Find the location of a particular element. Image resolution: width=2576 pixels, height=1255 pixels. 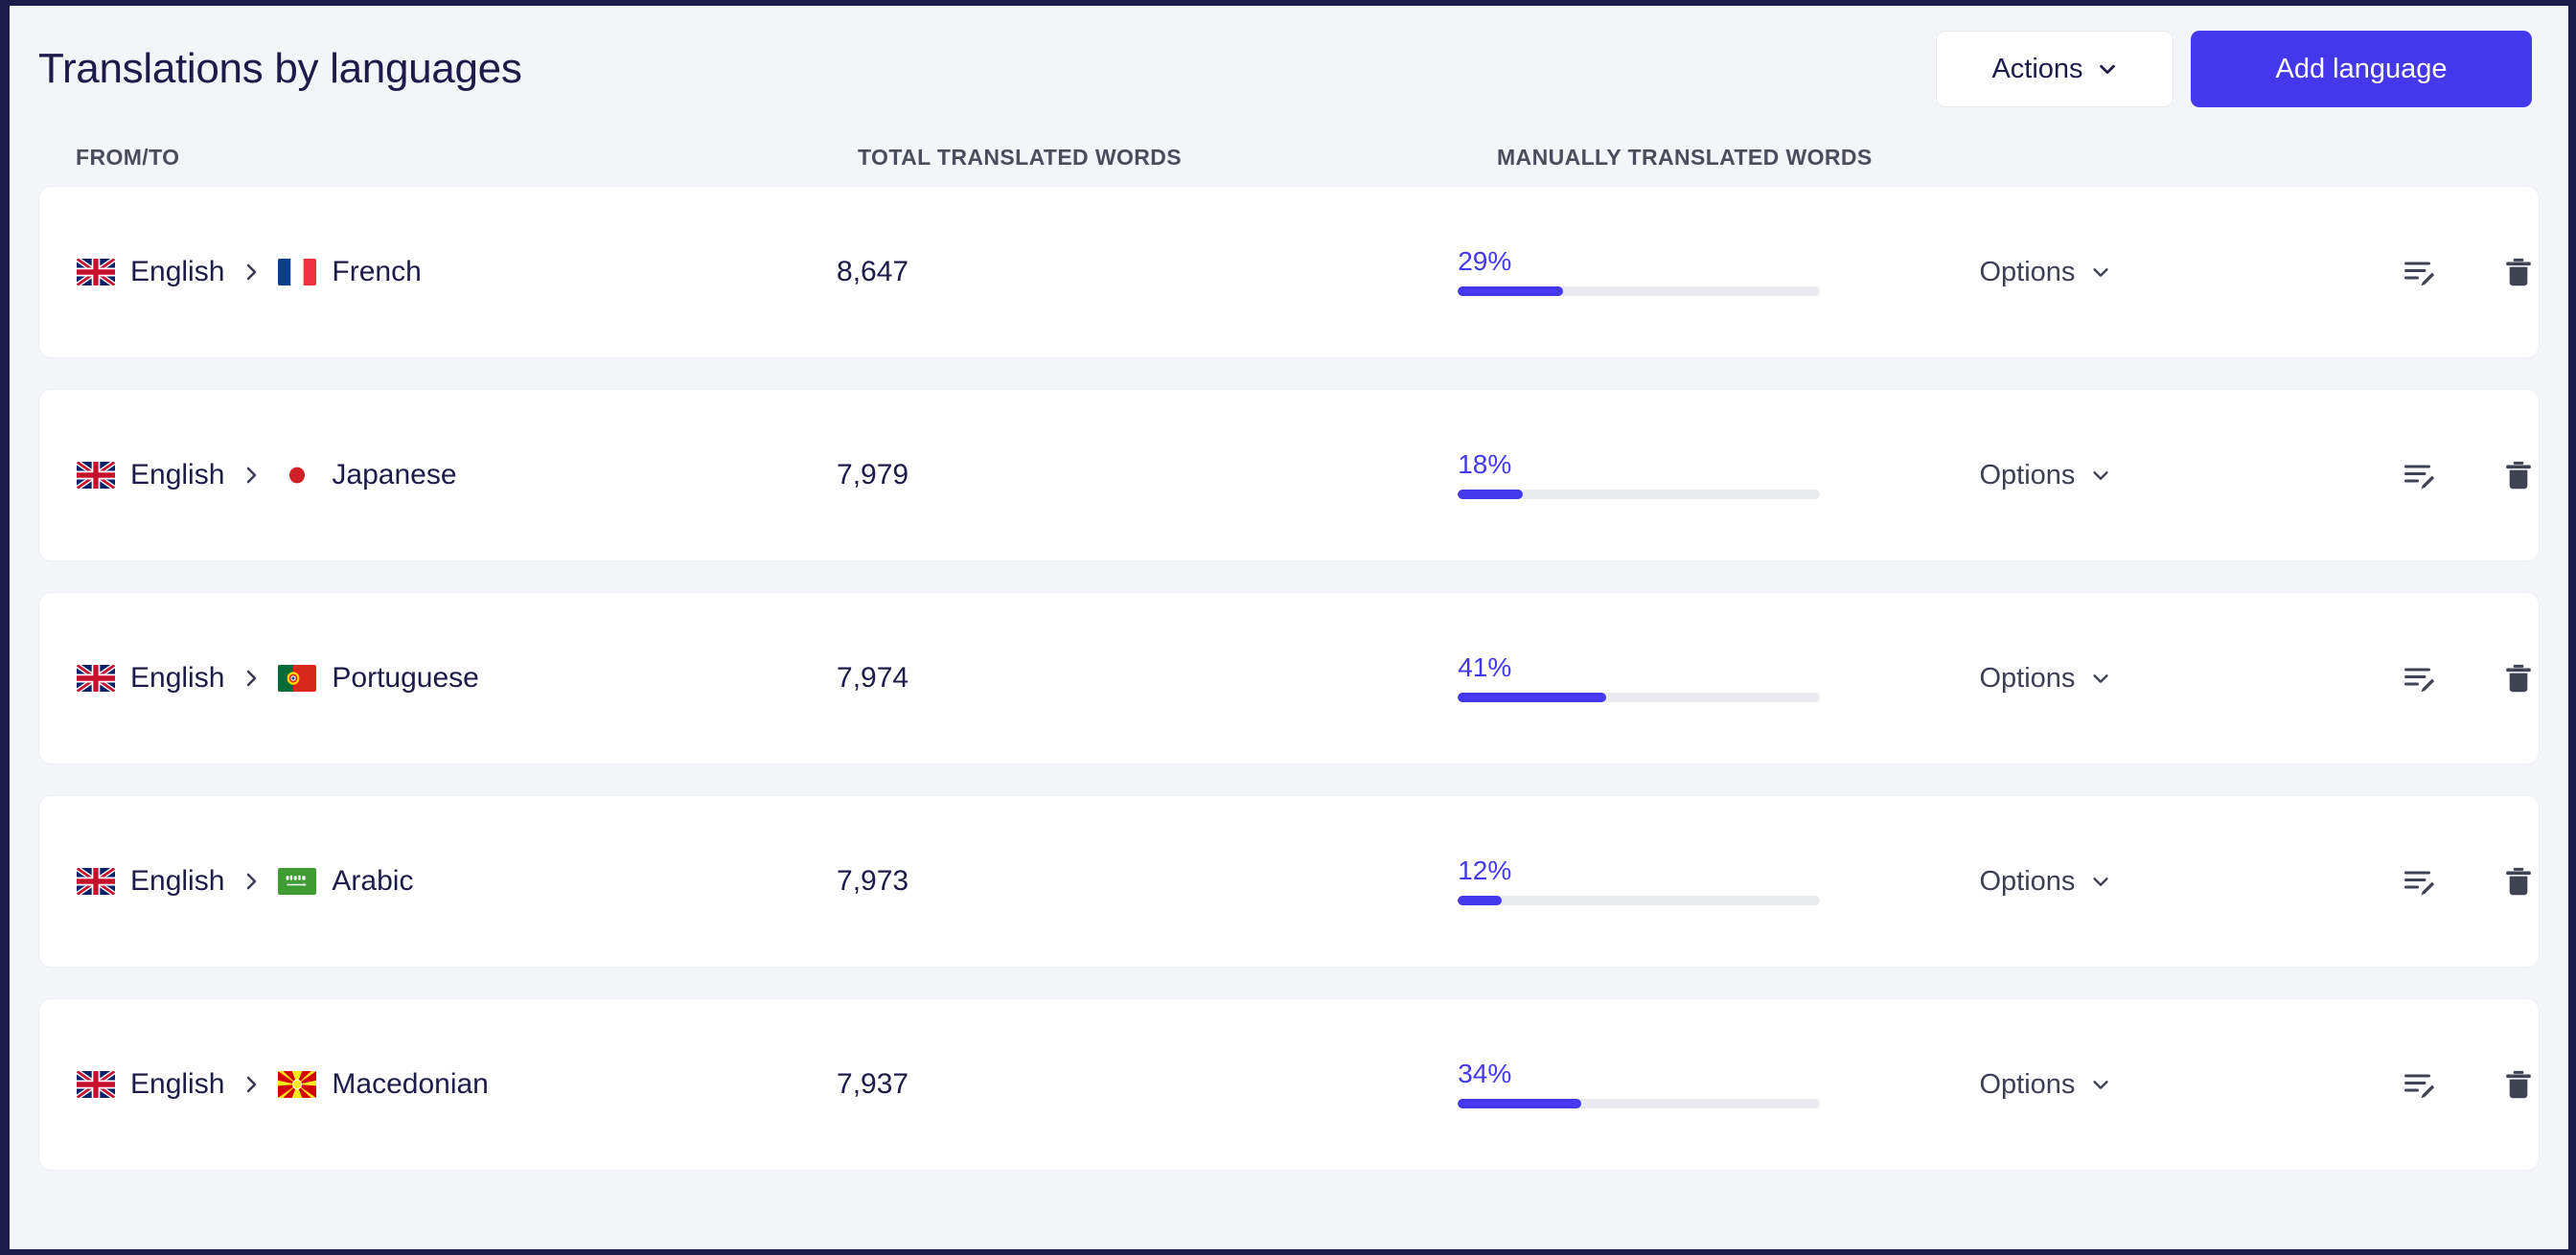

target-language: Arabic is located at coordinates (345, 881).